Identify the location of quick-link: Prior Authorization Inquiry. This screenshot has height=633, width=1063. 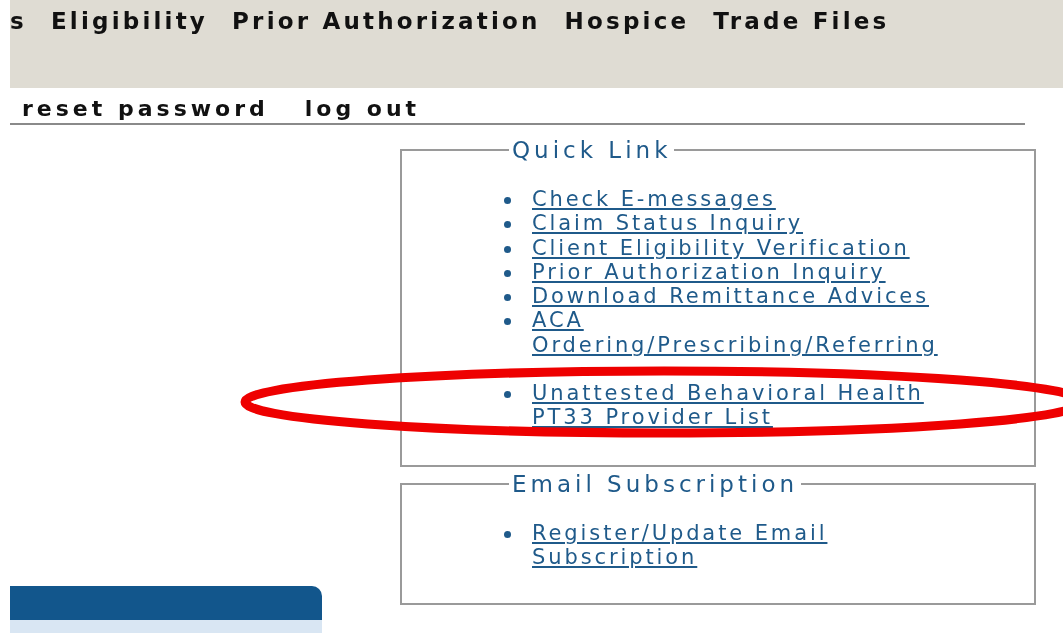
(709, 272).